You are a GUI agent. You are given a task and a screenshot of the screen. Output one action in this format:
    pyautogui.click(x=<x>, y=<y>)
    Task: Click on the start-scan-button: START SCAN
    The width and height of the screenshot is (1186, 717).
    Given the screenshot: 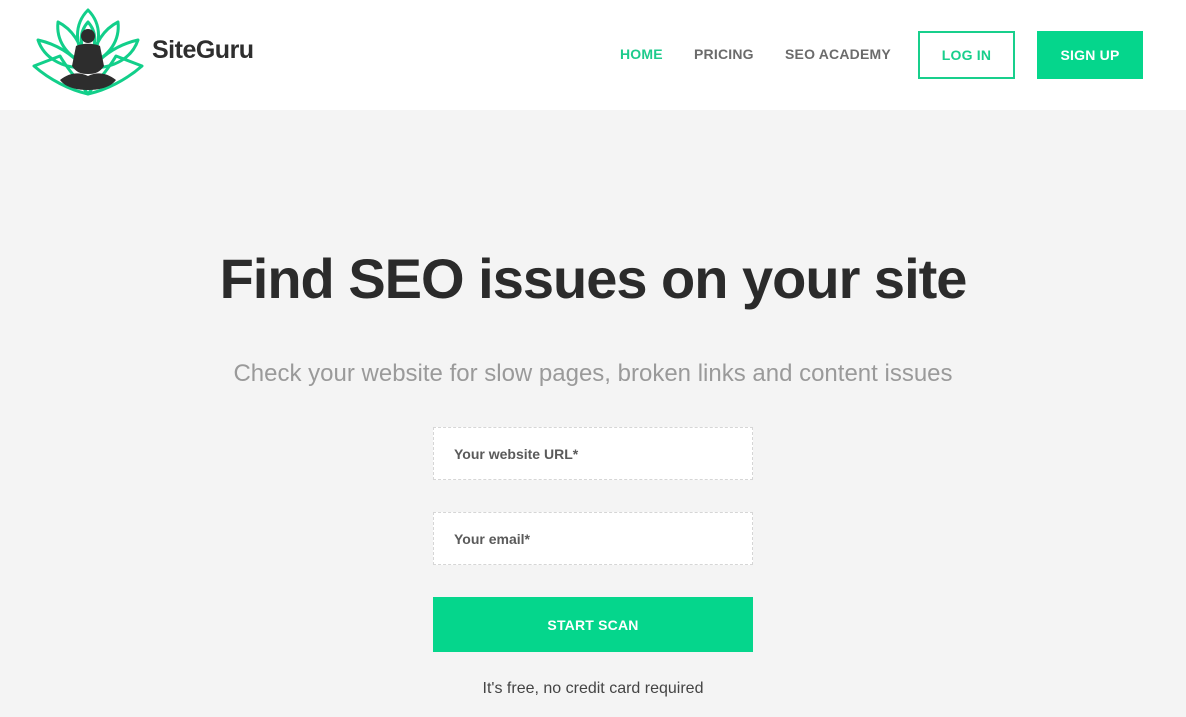 What is the action you would take?
    pyautogui.click(x=593, y=624)
    